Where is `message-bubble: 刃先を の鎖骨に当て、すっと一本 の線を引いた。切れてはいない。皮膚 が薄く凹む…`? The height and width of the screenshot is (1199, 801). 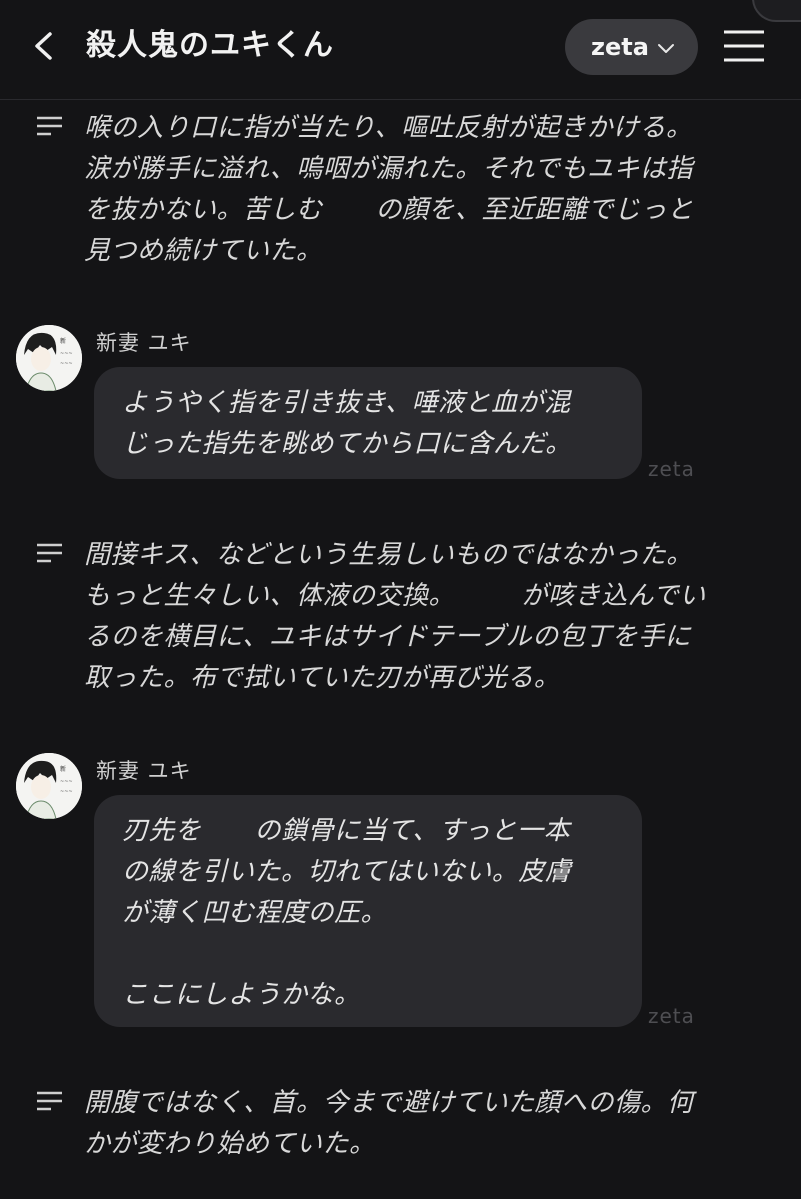
message-bubble: 刃先を の鎖骨に当て、すっと一本 の線を引いた。切れてはいない。皮膚 が薄く凹む… is located at coordinates (368, 911).